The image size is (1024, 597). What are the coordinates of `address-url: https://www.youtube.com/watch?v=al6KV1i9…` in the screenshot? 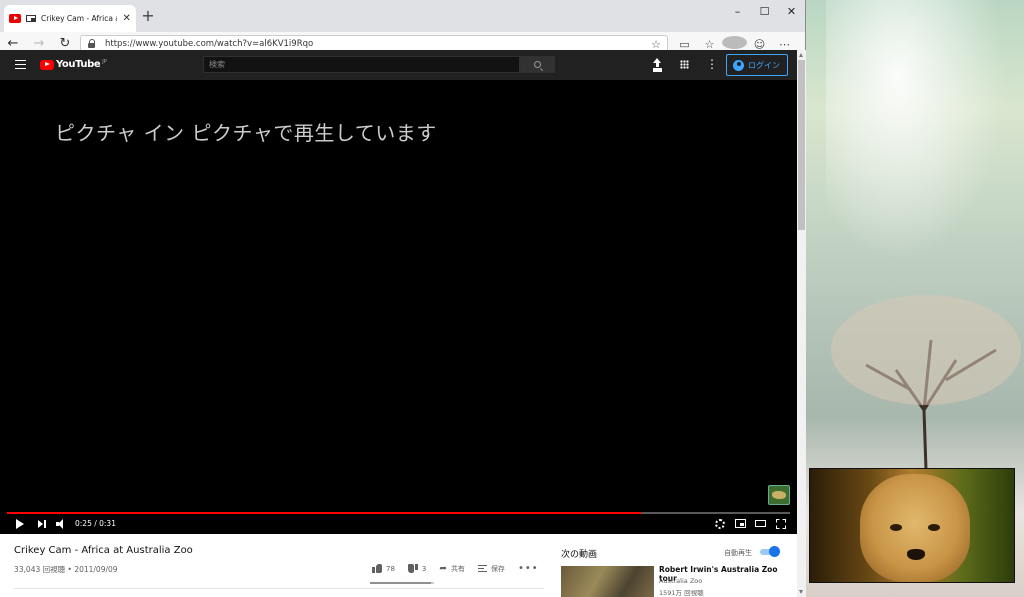 It's located at (209, 44).